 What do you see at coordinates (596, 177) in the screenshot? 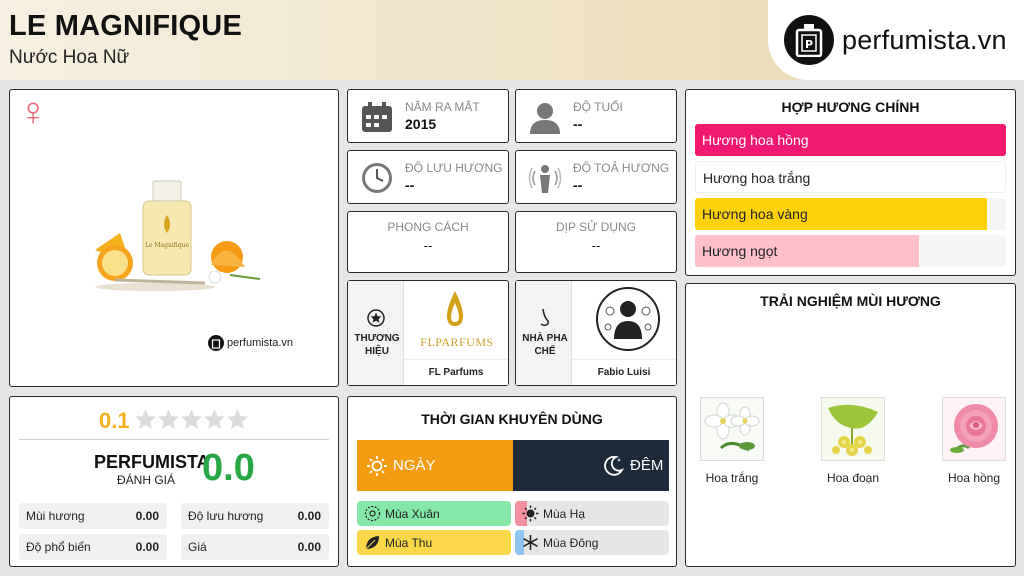
I see `sillage-card: ĐỘ TOẢ HƯƠNG --` at bounding box center [596, 177].